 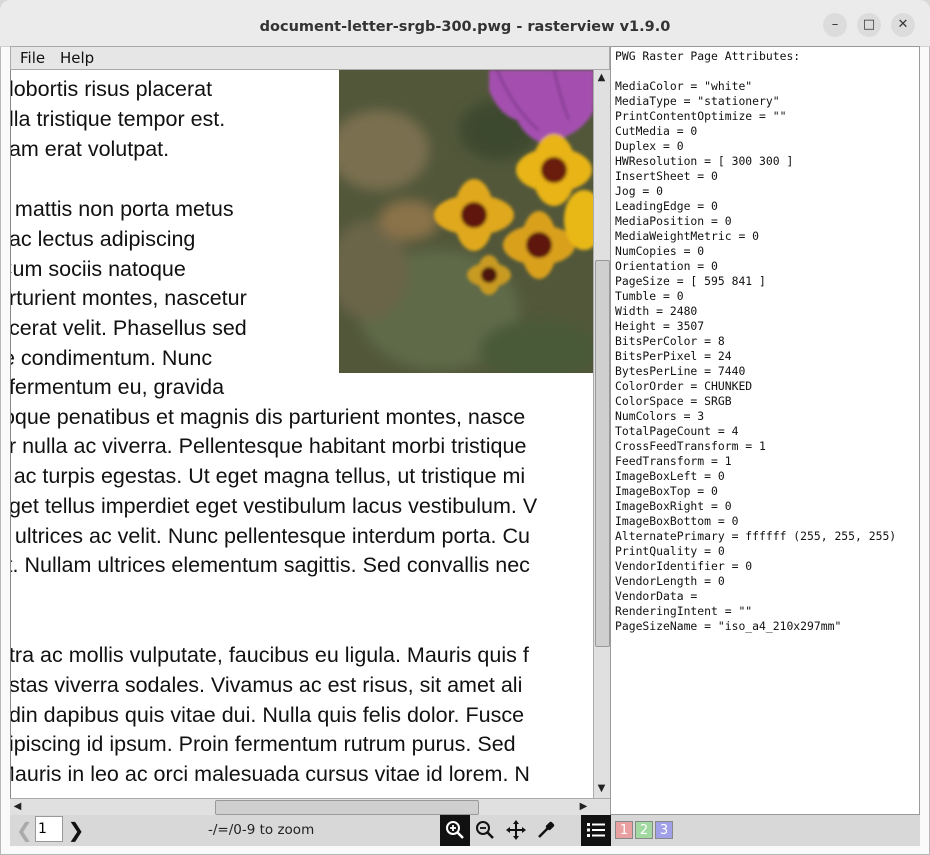 What do you see at coordinates (77, 58) in the screenshot?
I see `menu-help: Help` at bounding box center [77, 58].